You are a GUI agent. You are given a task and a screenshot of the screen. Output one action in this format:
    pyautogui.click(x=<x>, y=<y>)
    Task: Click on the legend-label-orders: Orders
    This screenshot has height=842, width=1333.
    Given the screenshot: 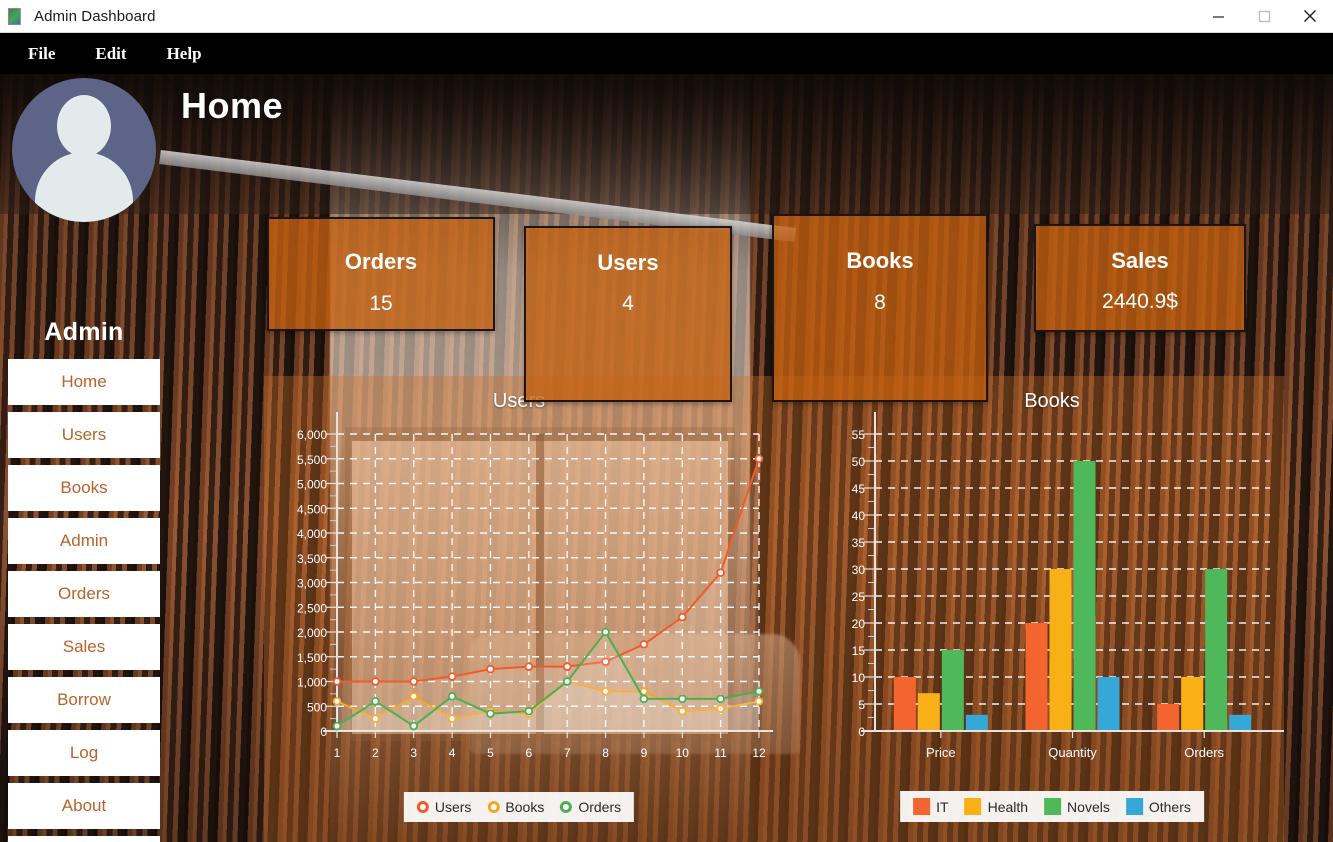 What is the action you would take?
    pyautogui.click(x=600, y=807)
    